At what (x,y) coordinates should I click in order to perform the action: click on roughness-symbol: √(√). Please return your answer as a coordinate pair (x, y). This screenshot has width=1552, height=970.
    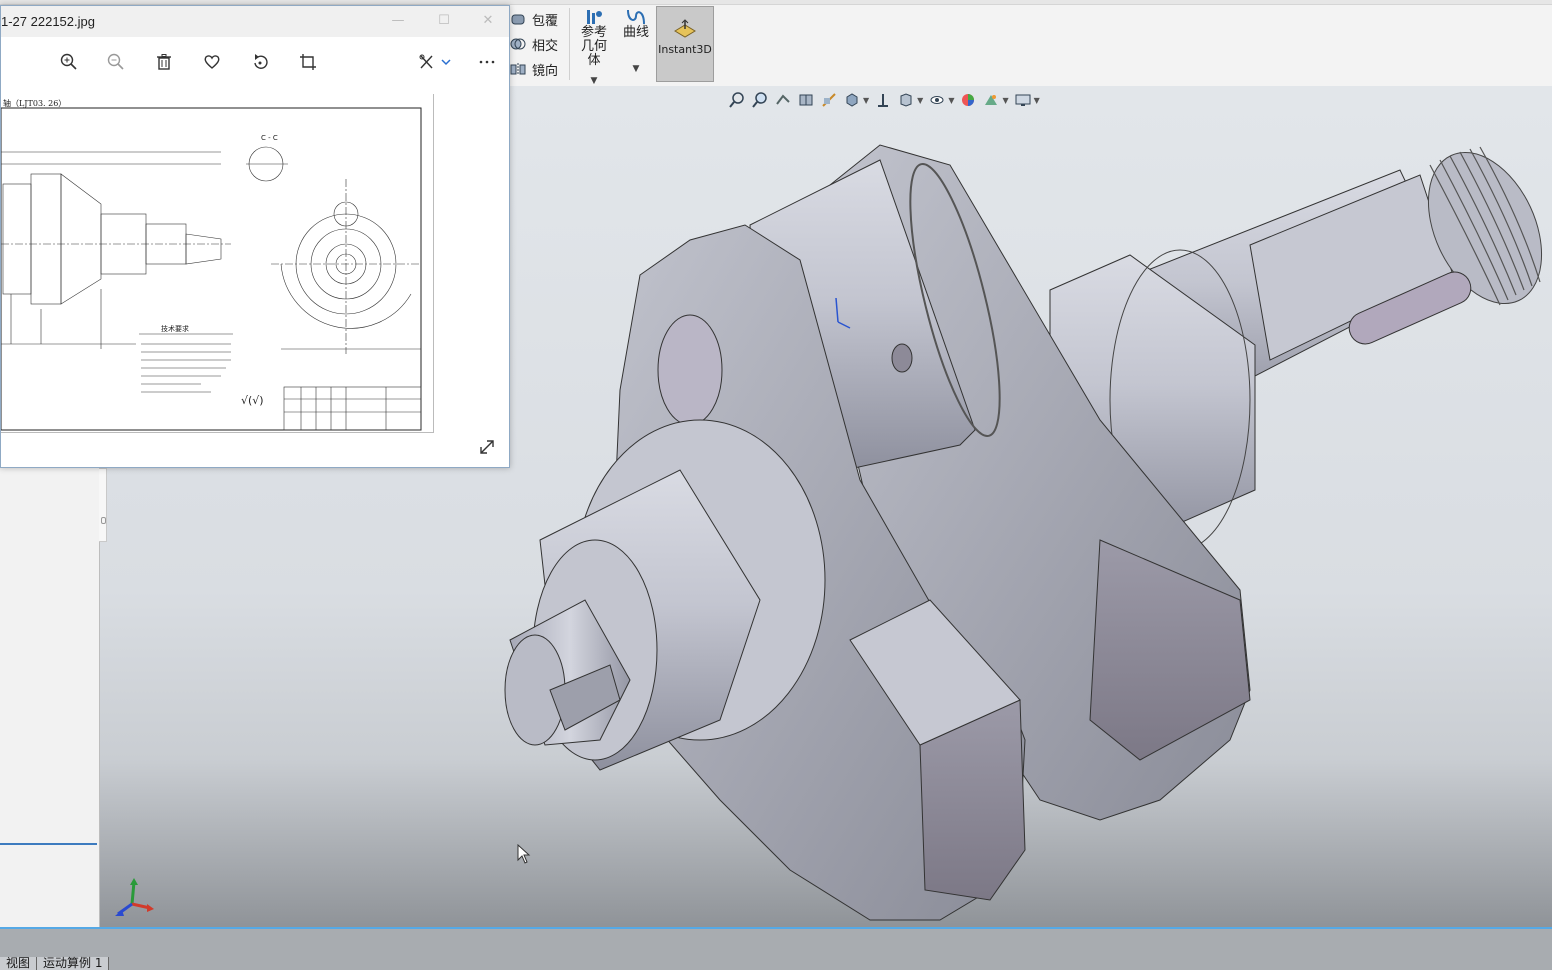
    Looking at the image, I should click on (252, 400).